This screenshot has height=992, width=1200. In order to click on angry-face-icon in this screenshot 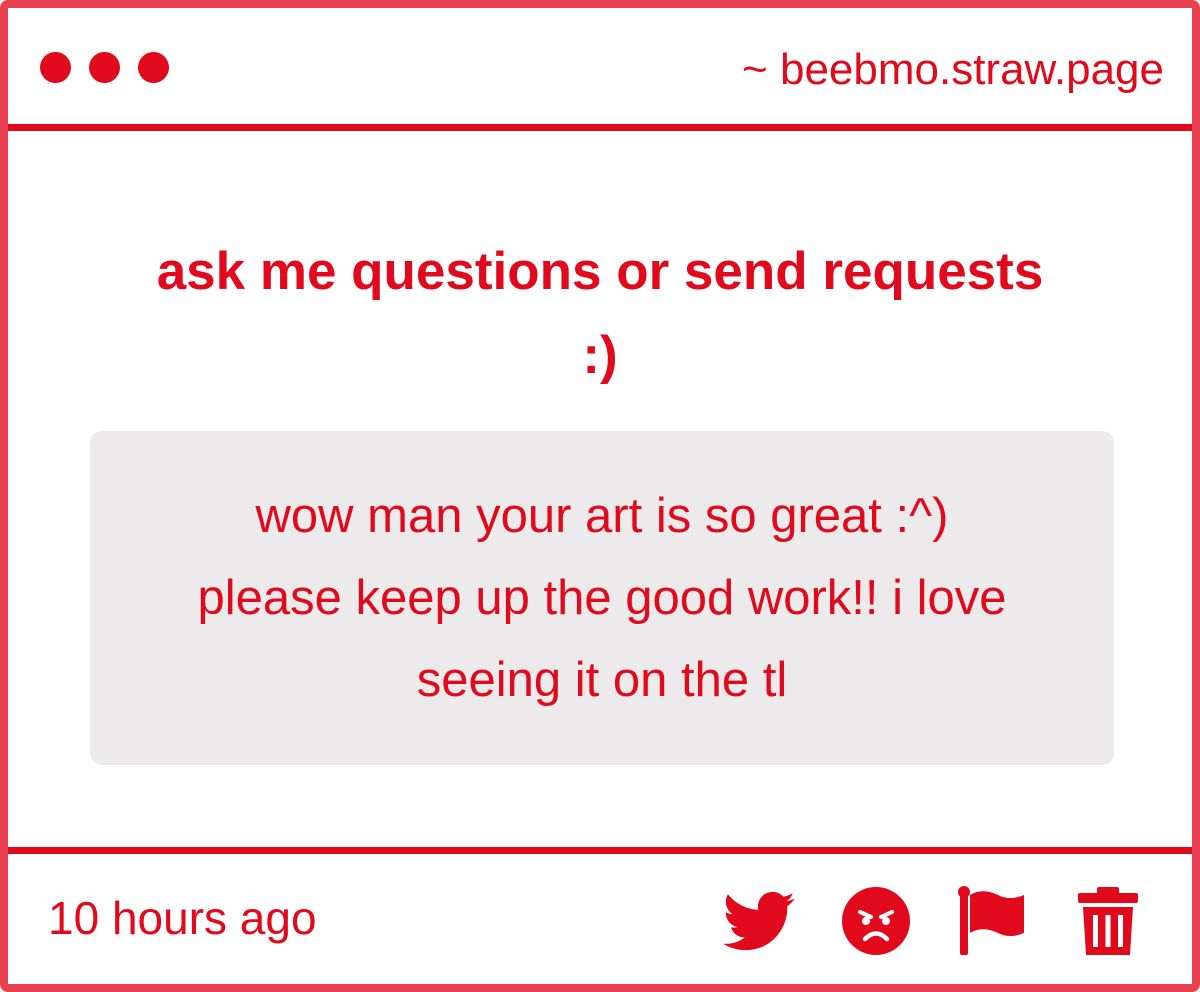, I will do `click(876, 921)`.